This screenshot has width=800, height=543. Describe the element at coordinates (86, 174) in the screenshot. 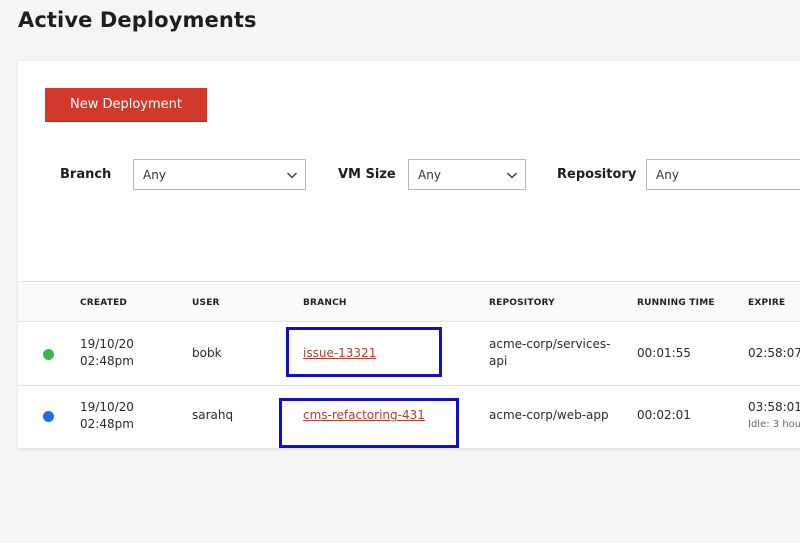

I see `branch-filter-label: Branch` at that location.